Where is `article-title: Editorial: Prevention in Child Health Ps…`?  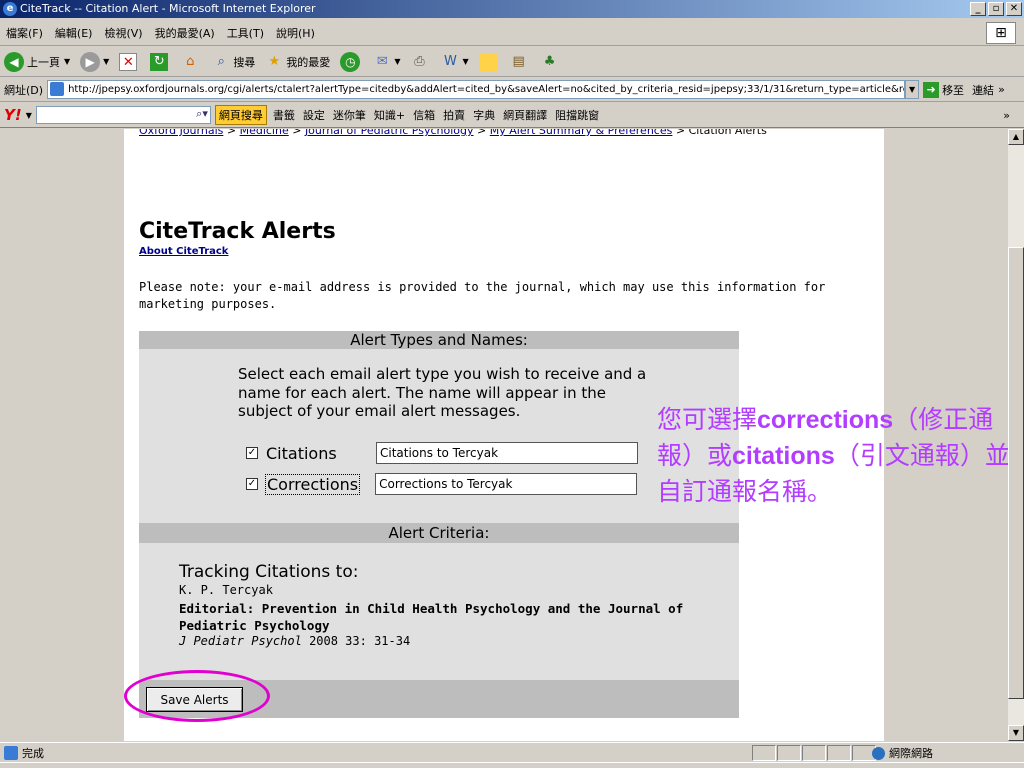 article-title: Editorial: Prevention in Child Health Ps… is located at coordinates (431, 617).